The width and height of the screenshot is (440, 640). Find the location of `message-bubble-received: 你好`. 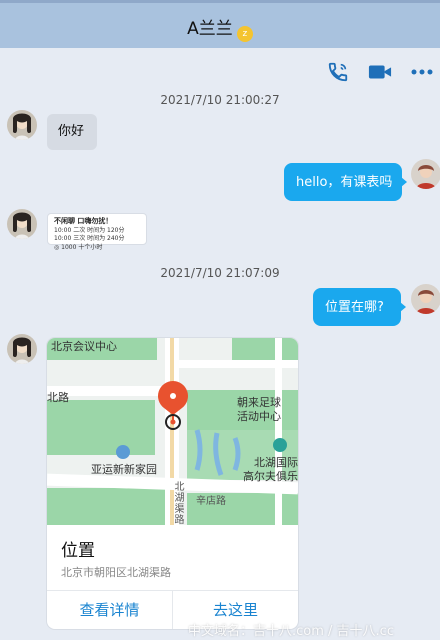

message-bubble-received: 你好 is located at coordinates (72, 132).